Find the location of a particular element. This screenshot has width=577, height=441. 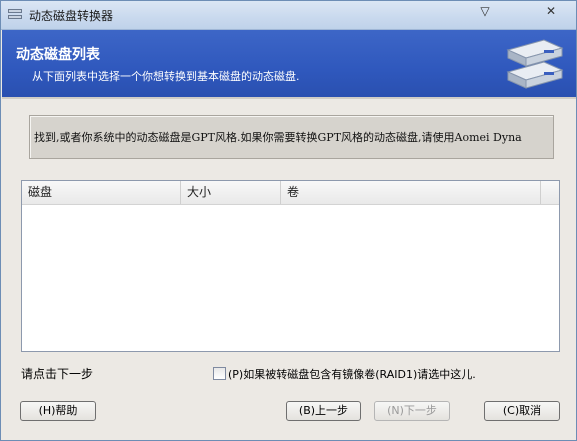

column-header-volume: 卷 is located at coordinates (411, 192).